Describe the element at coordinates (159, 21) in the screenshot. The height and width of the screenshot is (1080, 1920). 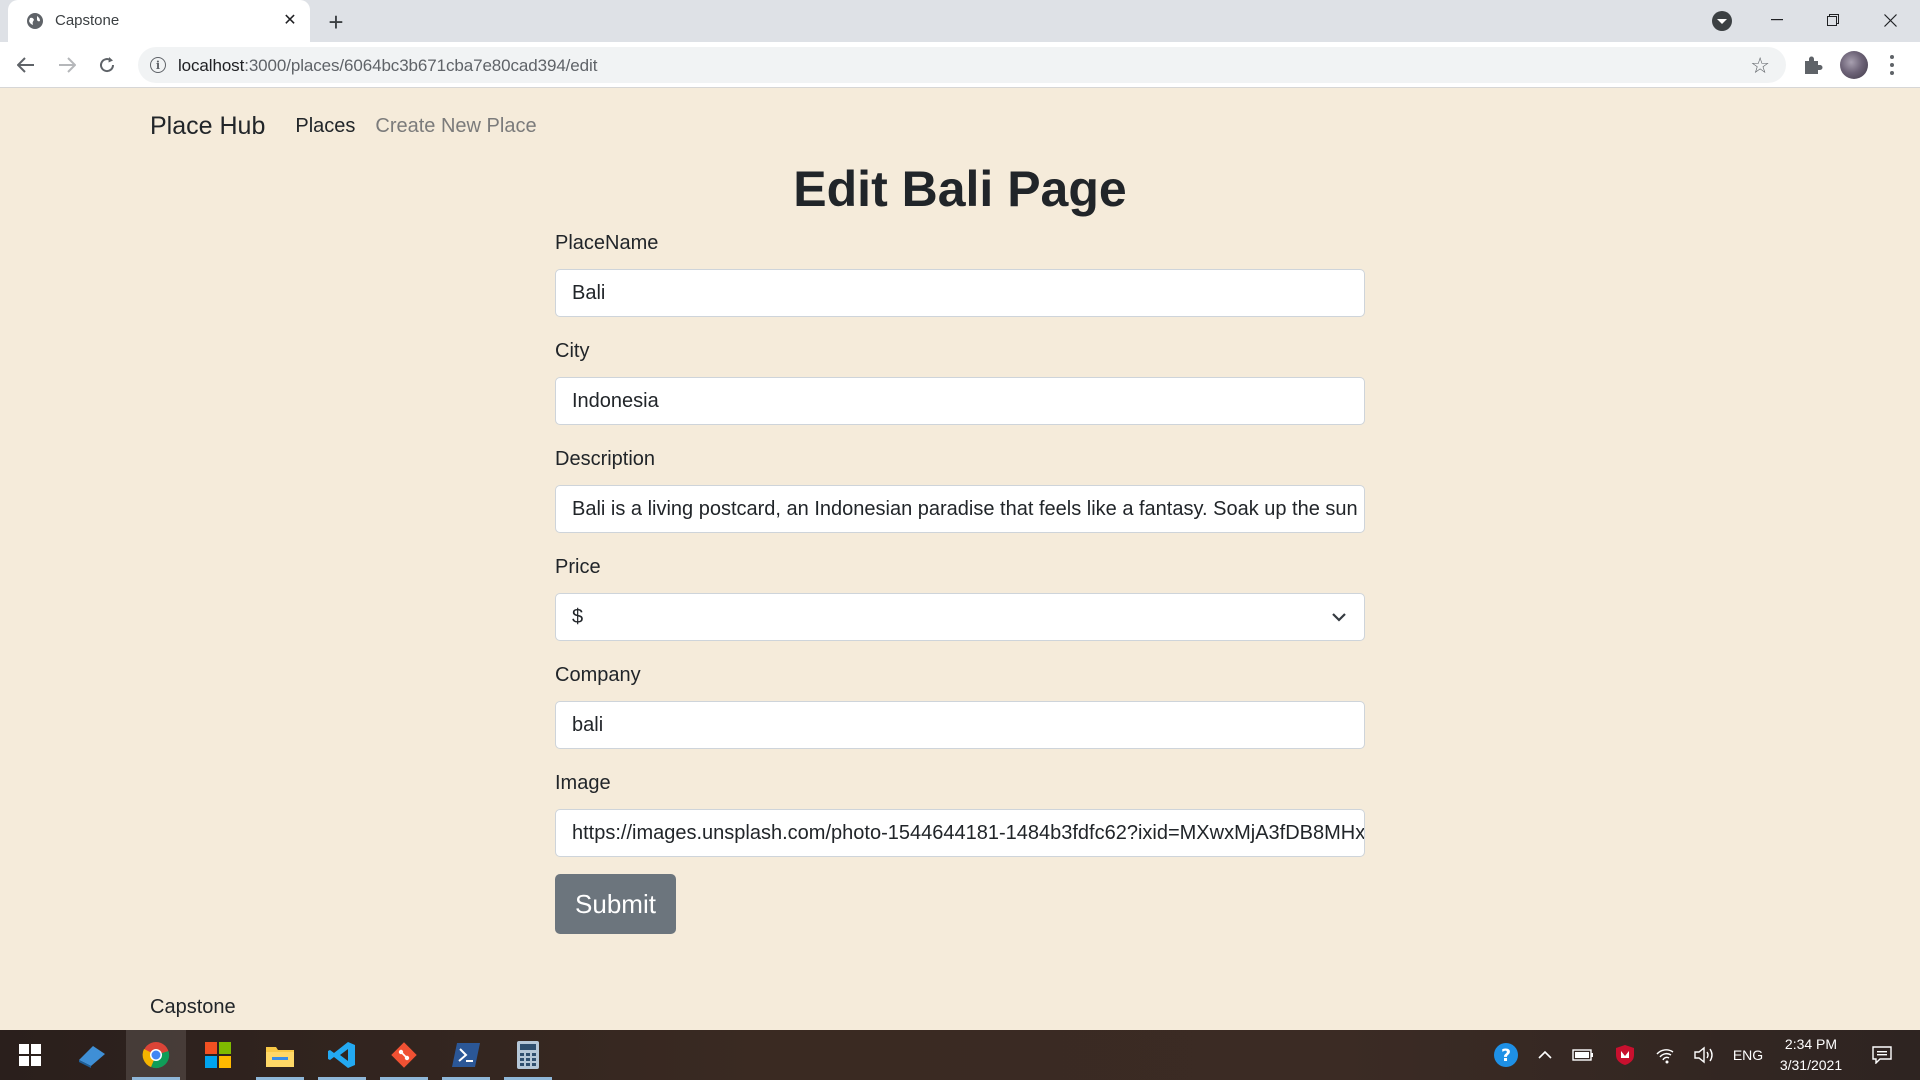
I see `browser-tab: Capstone ✕` at that location.